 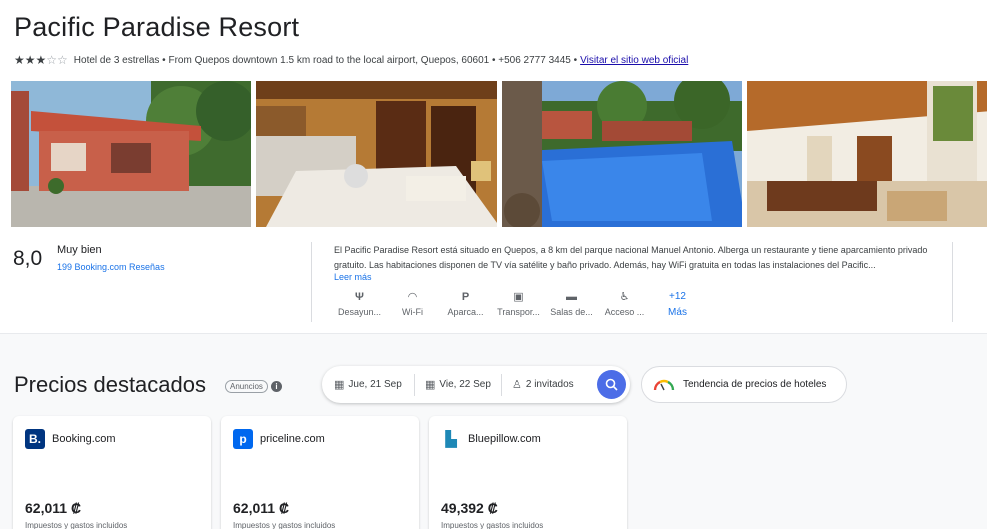 What do you see at coordinates (571, 296) in the screenshot?
I see `briefcase-icon: ▬` at bounding box center [571, 296].